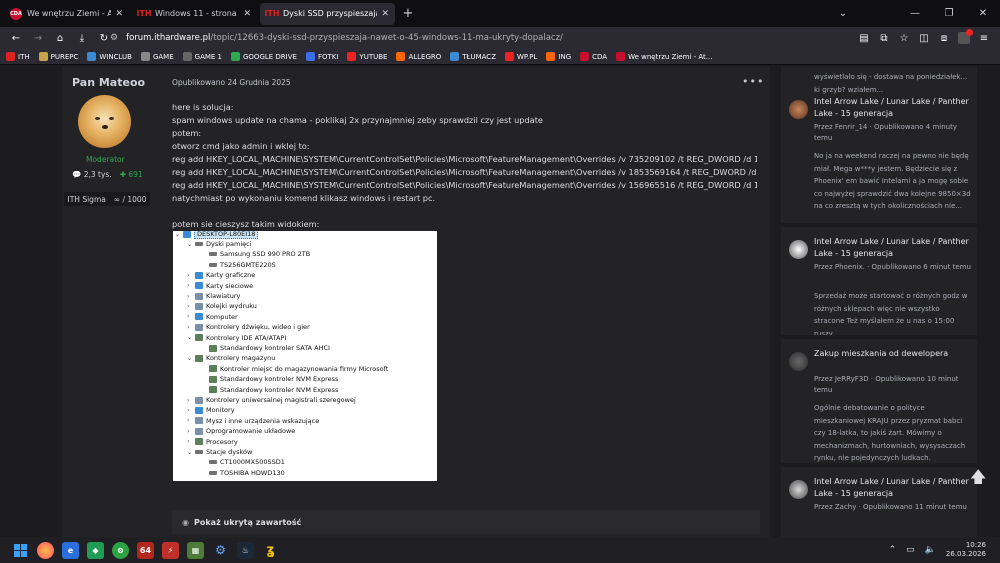 This screenshot has width=1000, height=563. I want to click on device-tree-item: Standardowy kontroler SATA AHCI, so click(265, 348).